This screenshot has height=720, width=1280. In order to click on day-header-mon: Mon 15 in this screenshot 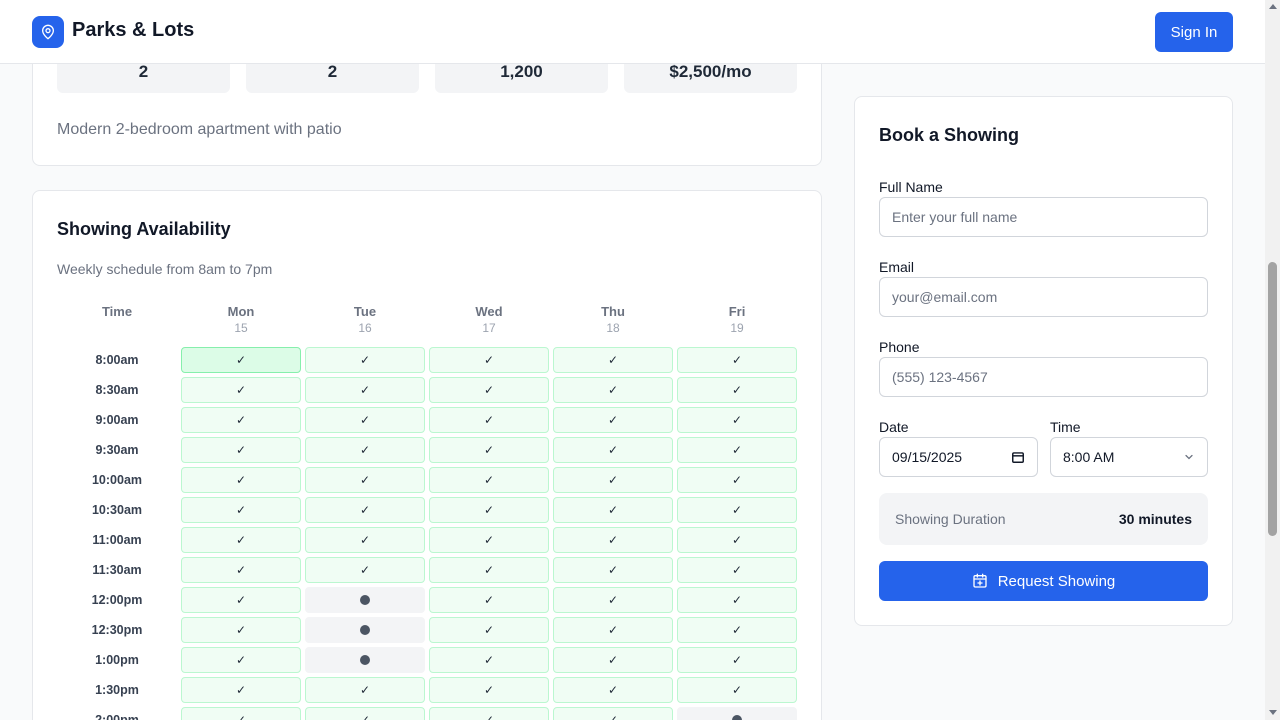, I will do `click(241, 320)`.